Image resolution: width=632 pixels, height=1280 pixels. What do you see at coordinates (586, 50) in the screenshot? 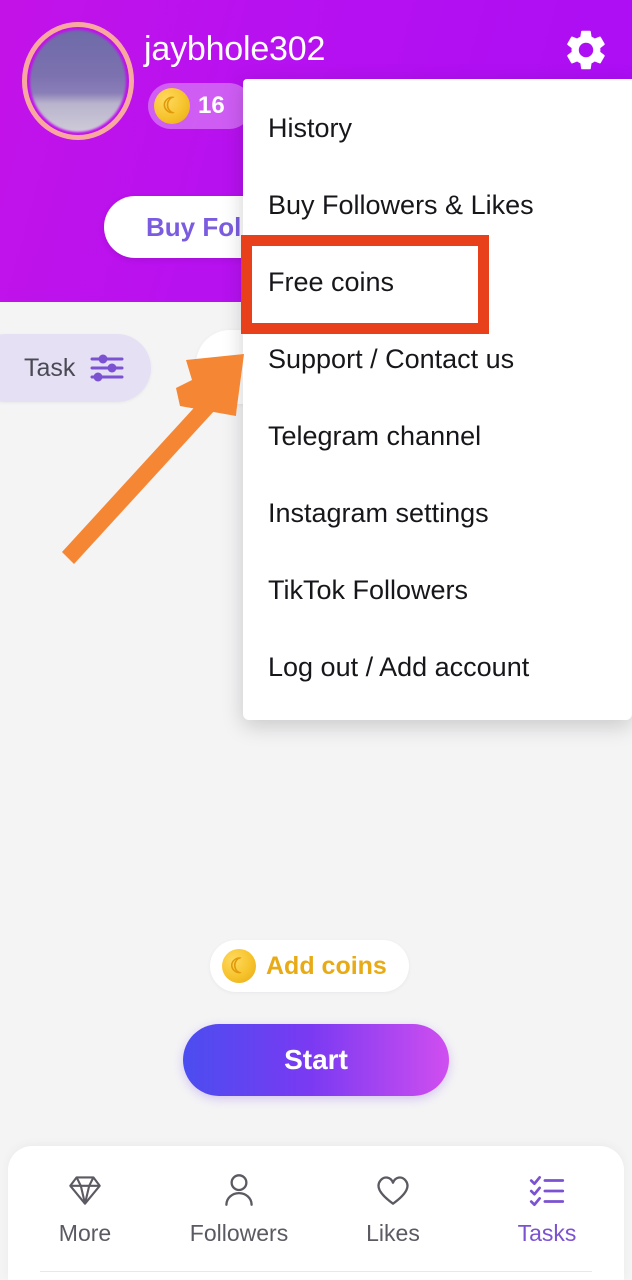
I see `gear-icon` at bounding box center [586, 50].